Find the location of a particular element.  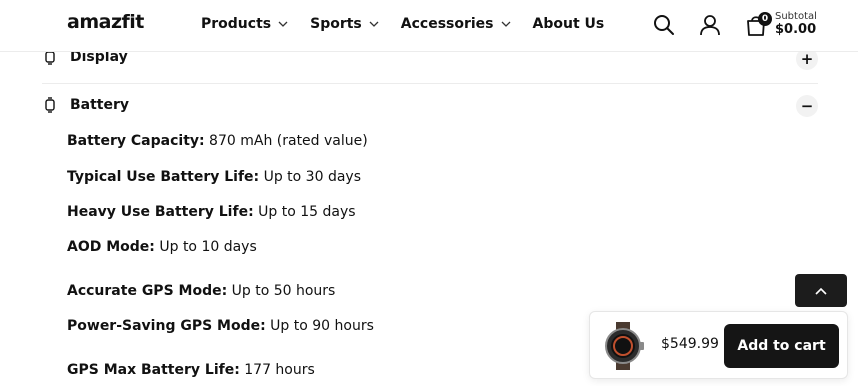

nav-item-label: About Us is located at coordinates (568, 24).